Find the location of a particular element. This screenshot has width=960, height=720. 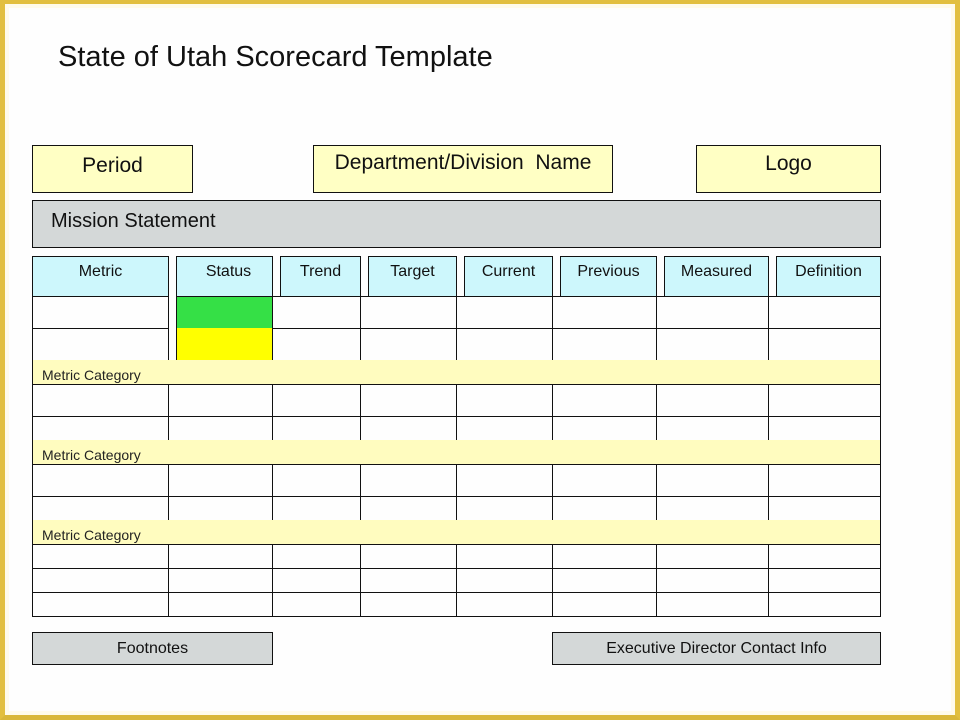

column-header-previous: Previous is located at coordinates (608, 276).